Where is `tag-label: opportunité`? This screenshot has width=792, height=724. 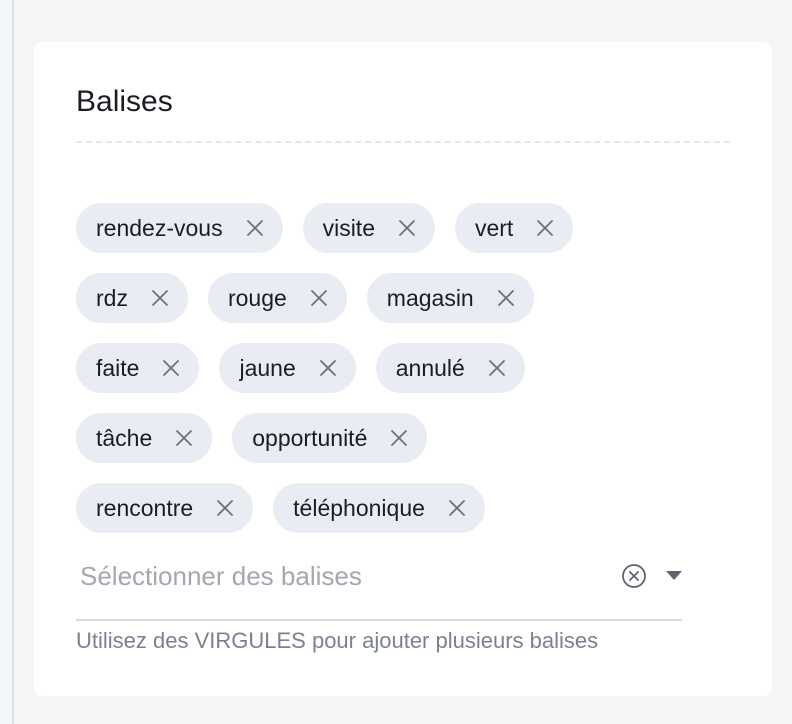 tag-label: opportunité is located at coordinates (310, 438).